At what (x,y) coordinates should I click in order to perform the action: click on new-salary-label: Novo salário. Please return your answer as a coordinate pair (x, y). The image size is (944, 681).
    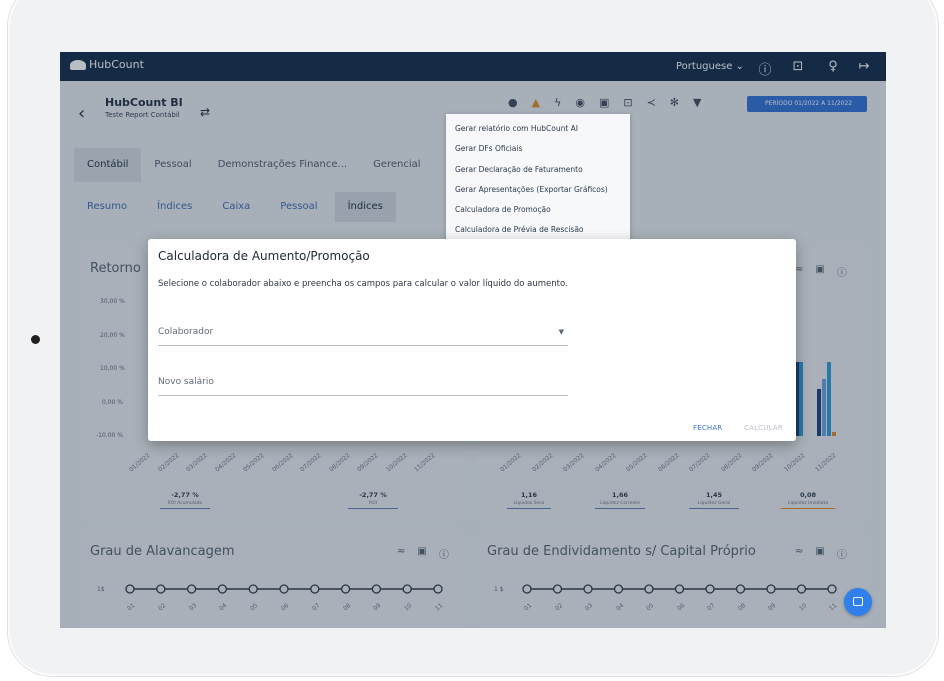
    Looking at the image, I should click on (186, 382).